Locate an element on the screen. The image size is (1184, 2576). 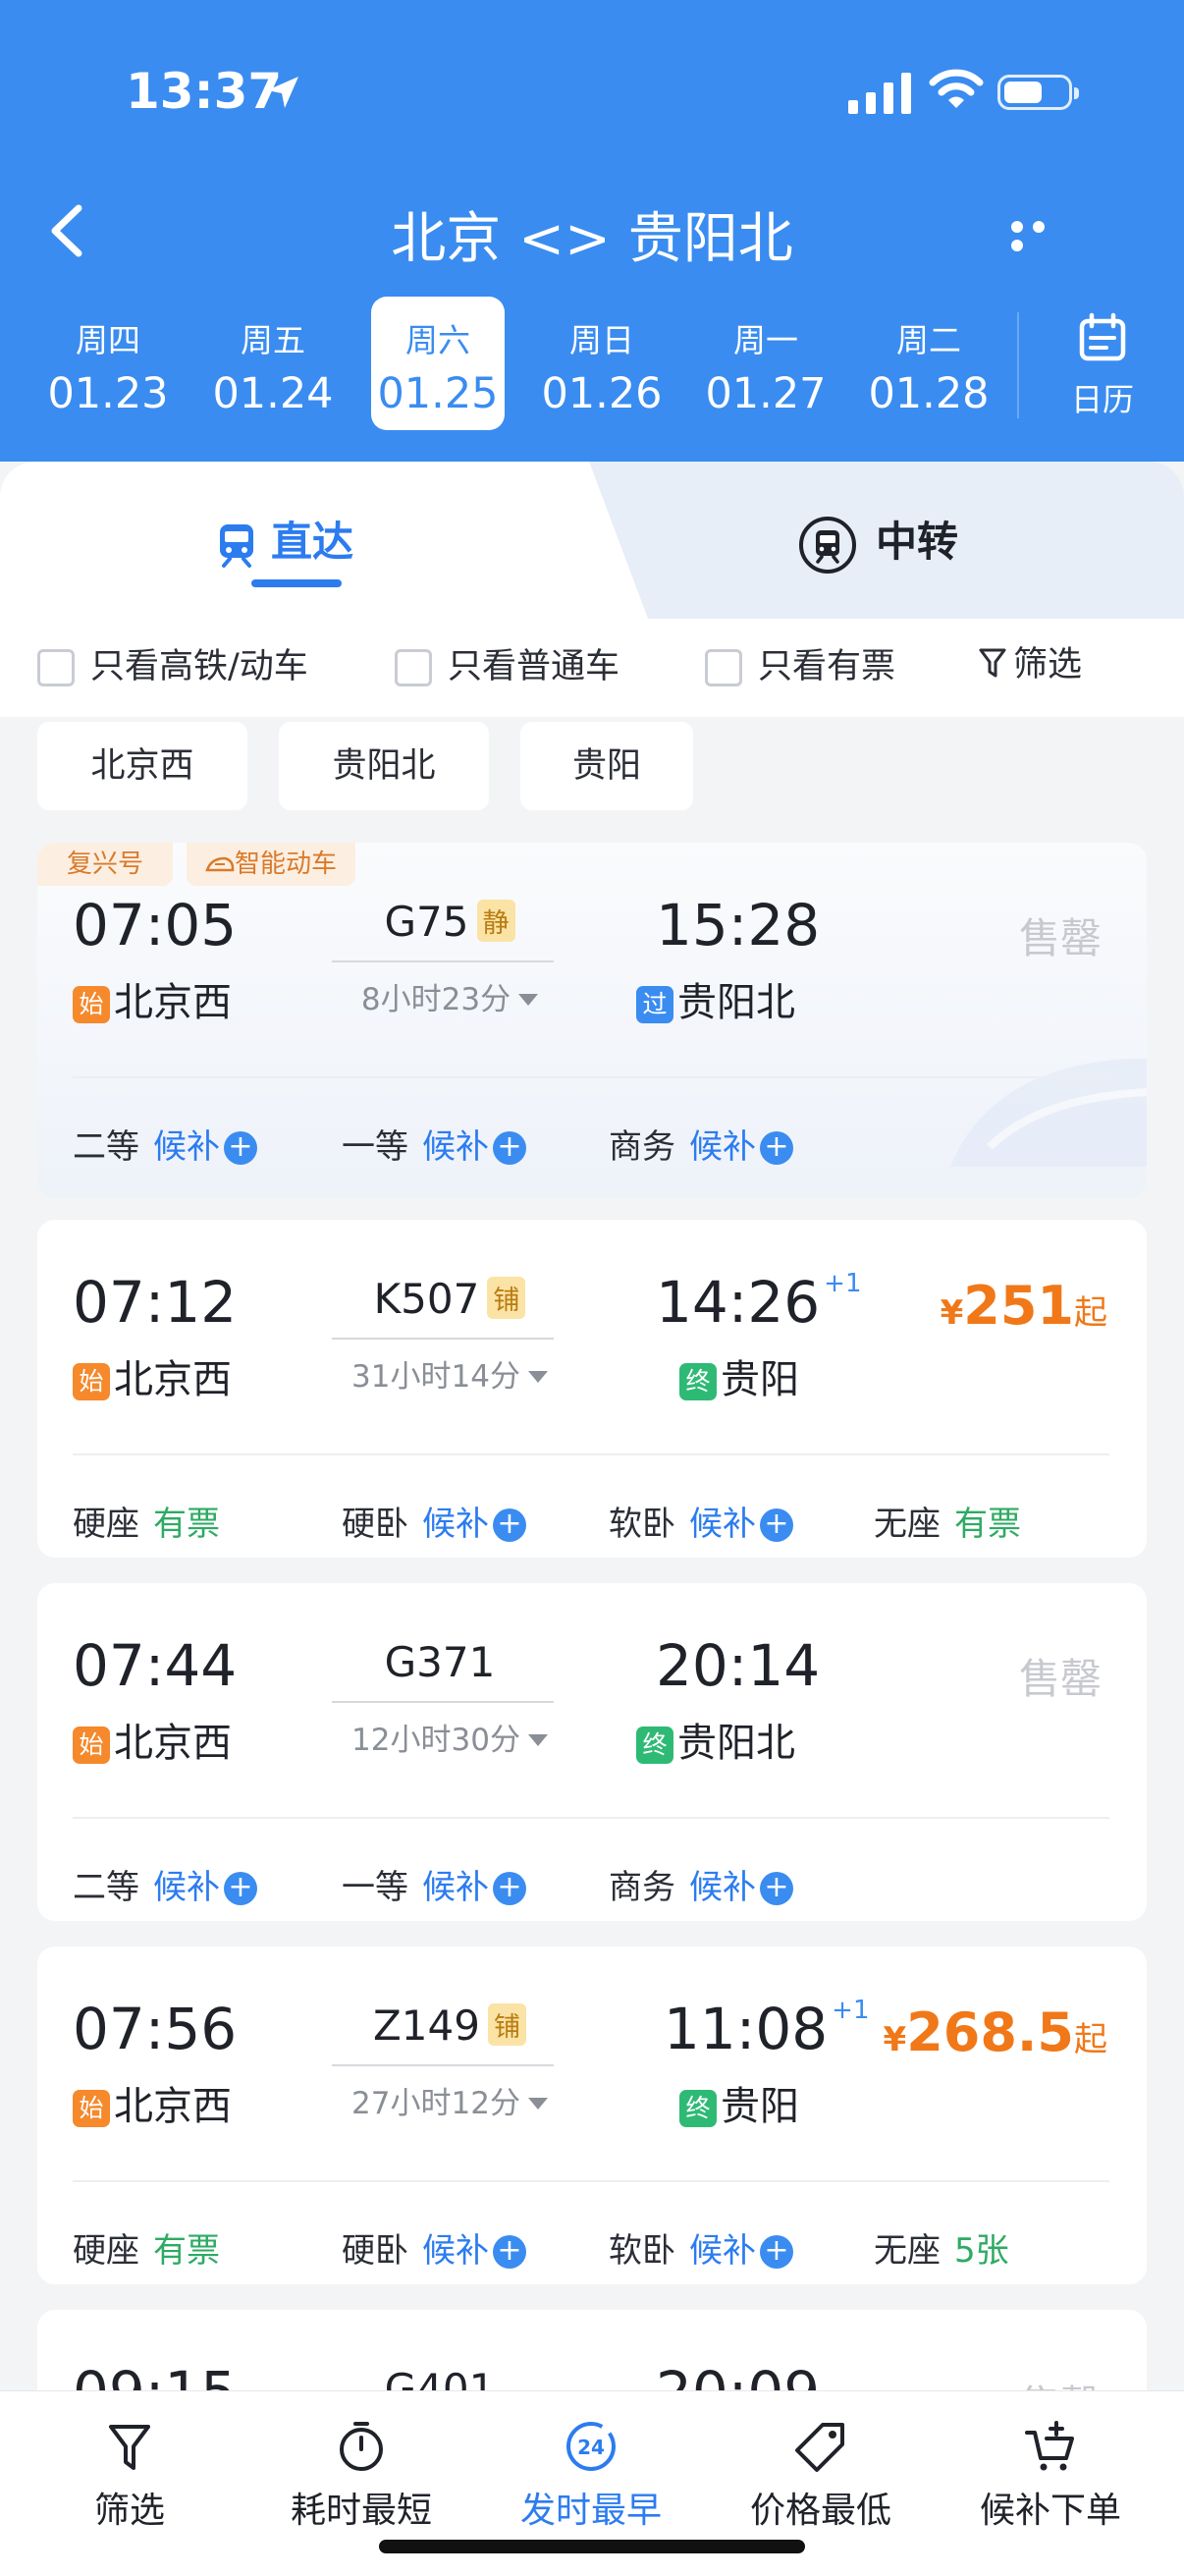
tab-transfer: 中转 is located at coordinates (877, 542).